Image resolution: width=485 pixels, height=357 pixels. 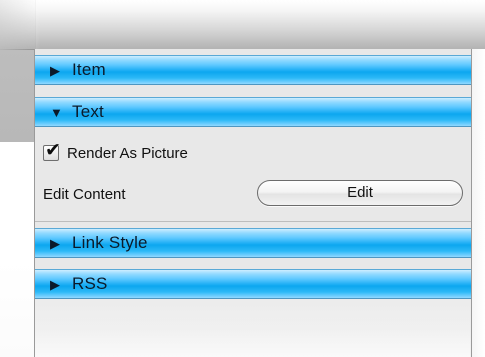 I want to click on section-header-text: ▼ Text, so click(x=253, y=112).